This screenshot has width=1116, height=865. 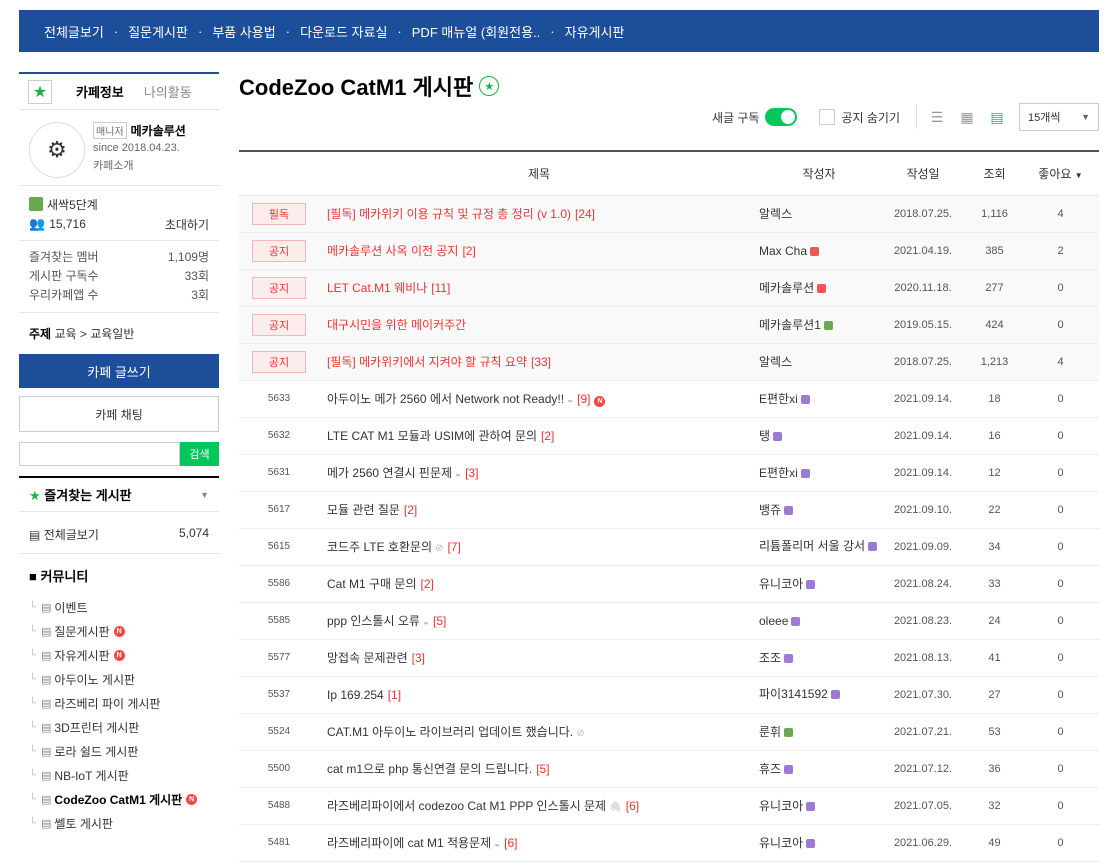 I want to click on board-link: └ ▤ 질문게시판 N, so click(x=124, y=631).